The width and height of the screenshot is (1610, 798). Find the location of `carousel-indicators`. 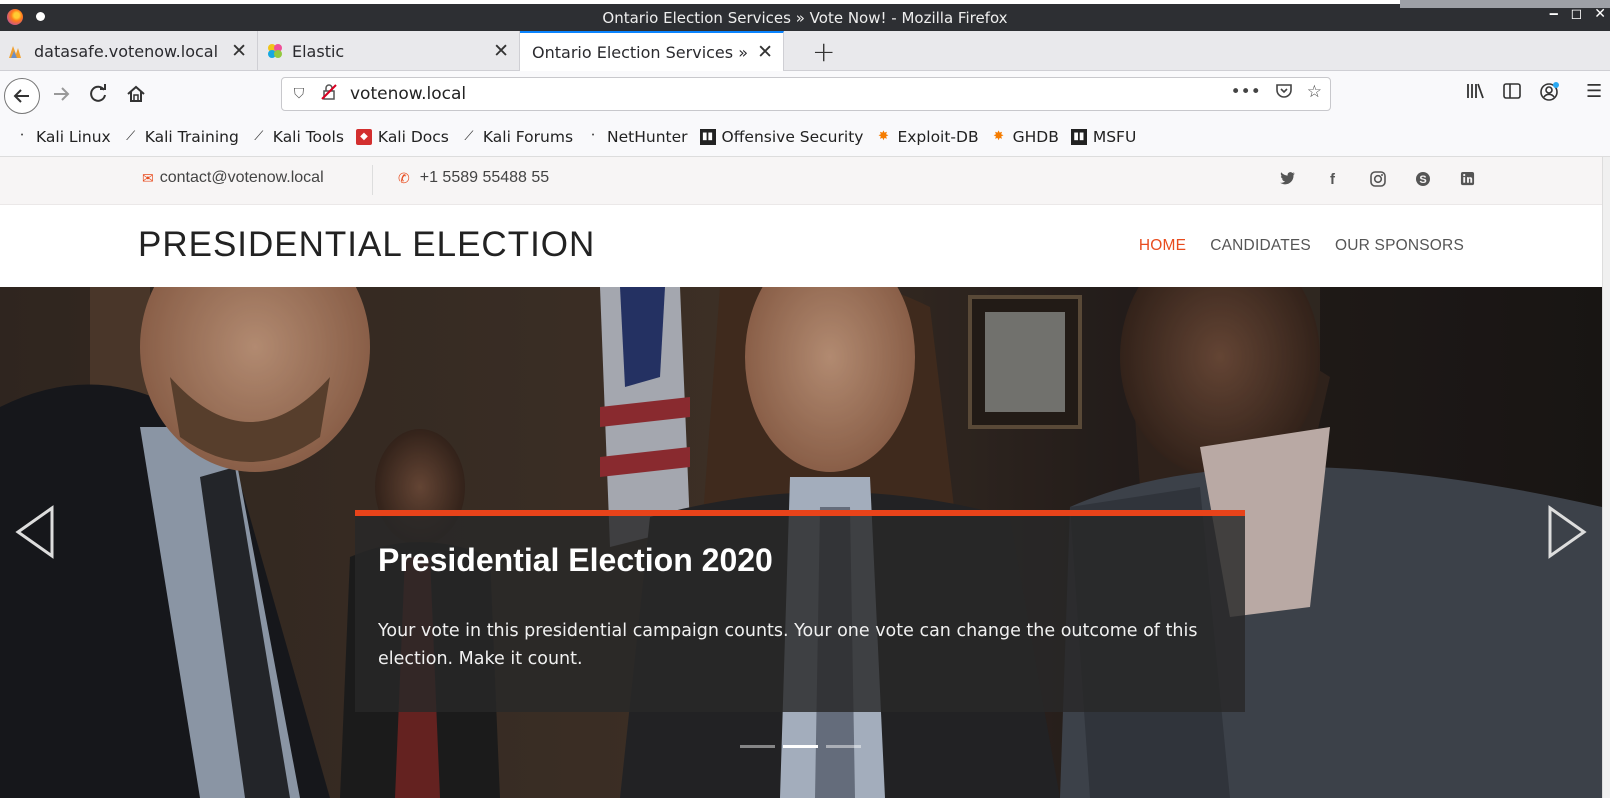

carousel-indicators is located at coordinates (800, 746).